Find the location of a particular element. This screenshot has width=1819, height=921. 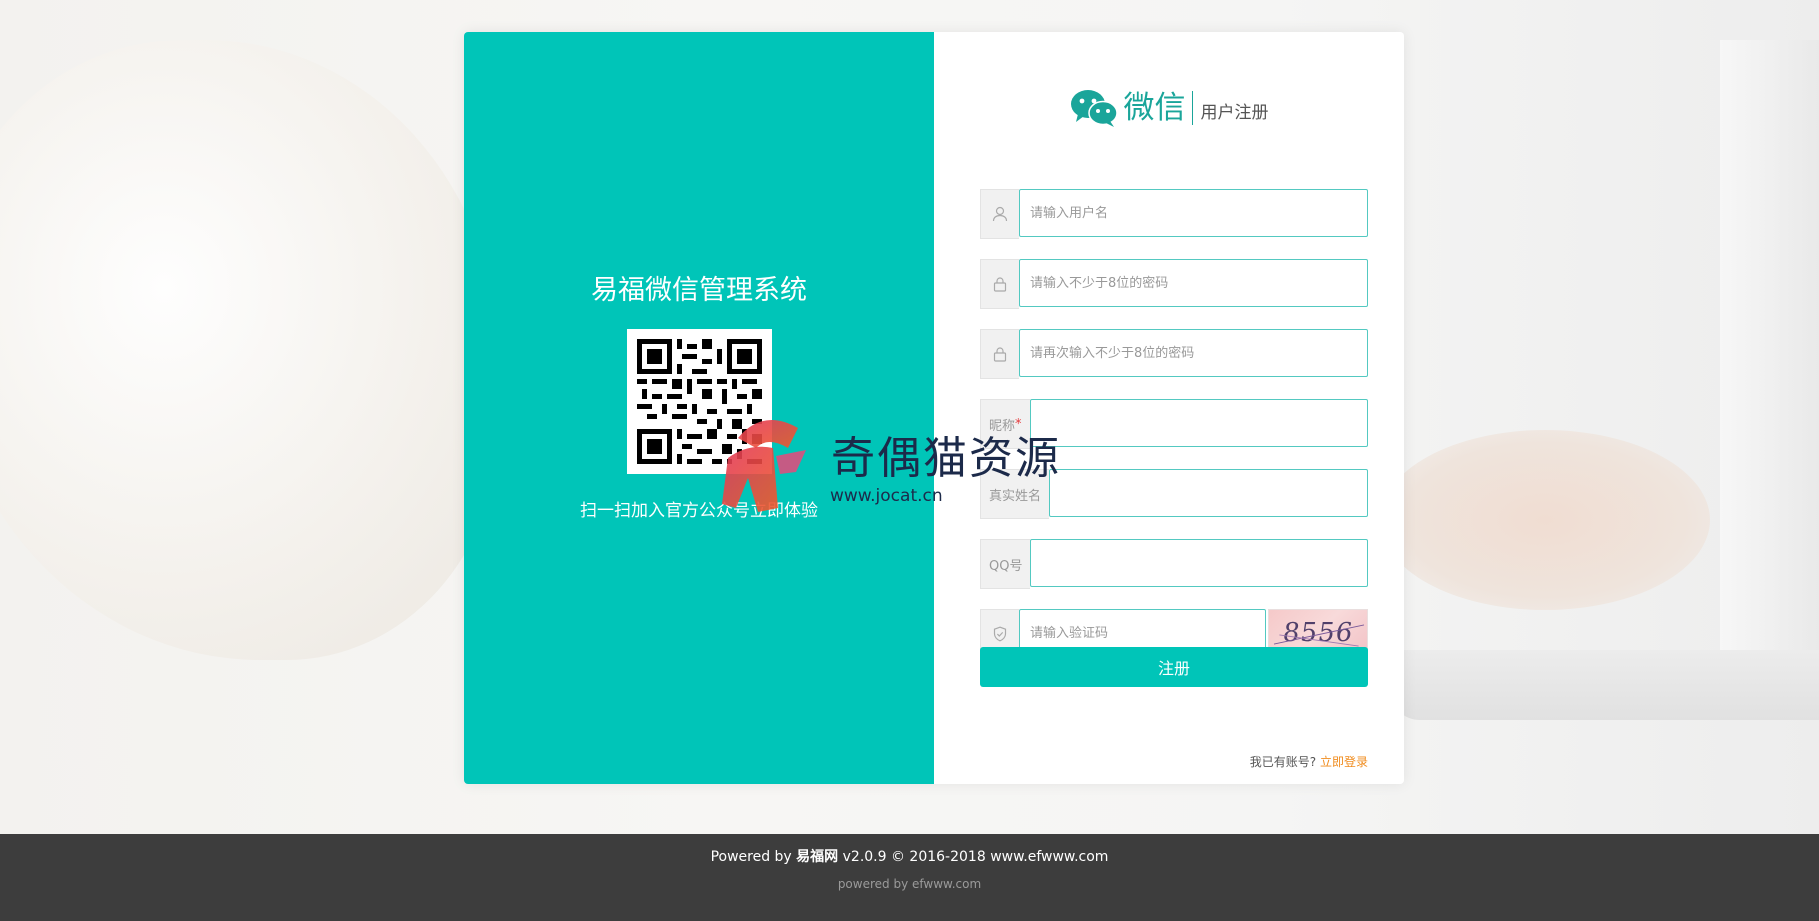

username-row is located at coordinates (1174, 214).